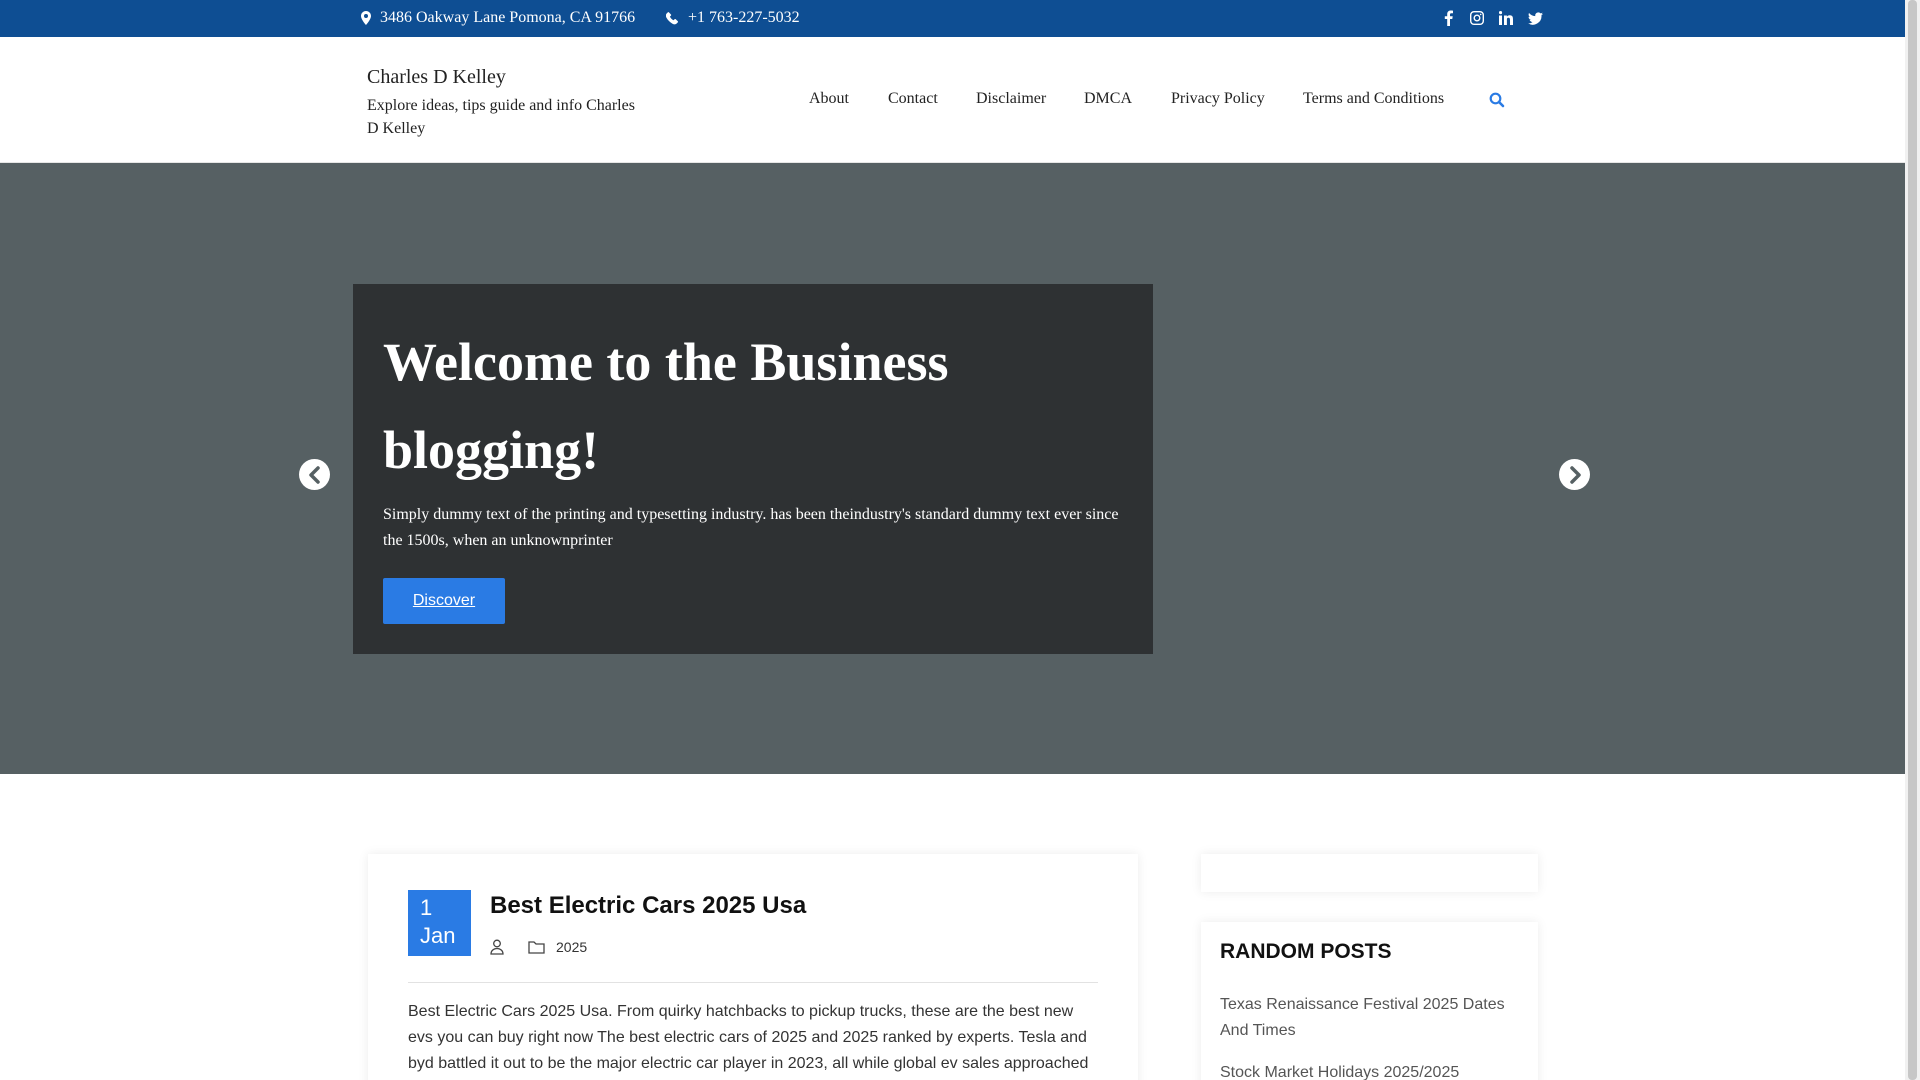 The image size is (1920, 1080). Describe the element at coordinates (508, 17) in the screenshot. I see `address-text: 3486 Oakway Lane Pomona, CA 91766` at that location.